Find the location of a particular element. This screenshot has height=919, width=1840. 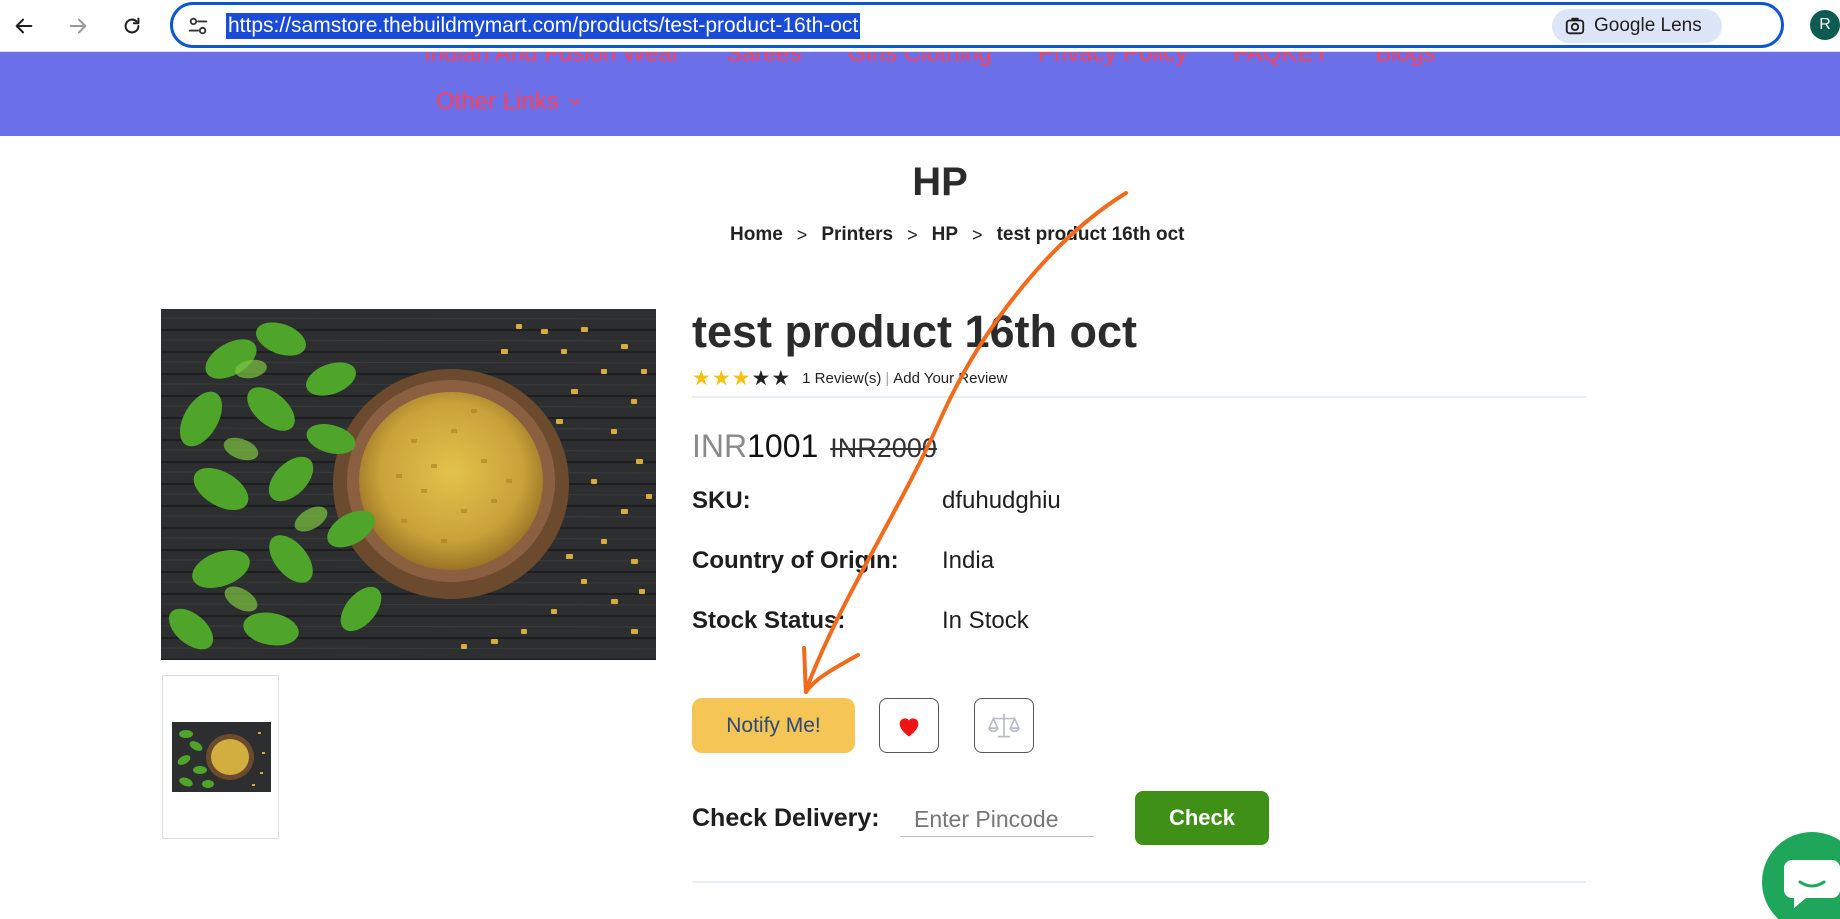

forward-arrow-icon is located at coordinates (78, 26).